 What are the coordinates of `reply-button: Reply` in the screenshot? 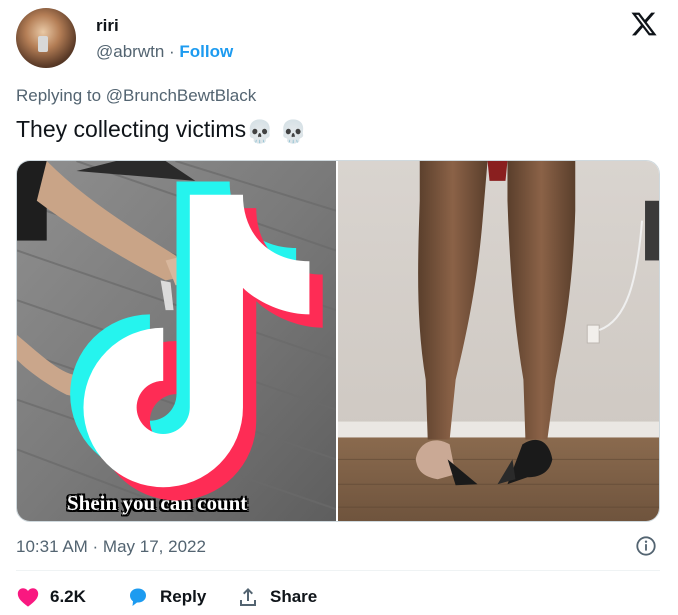 It's located at (166, 597).